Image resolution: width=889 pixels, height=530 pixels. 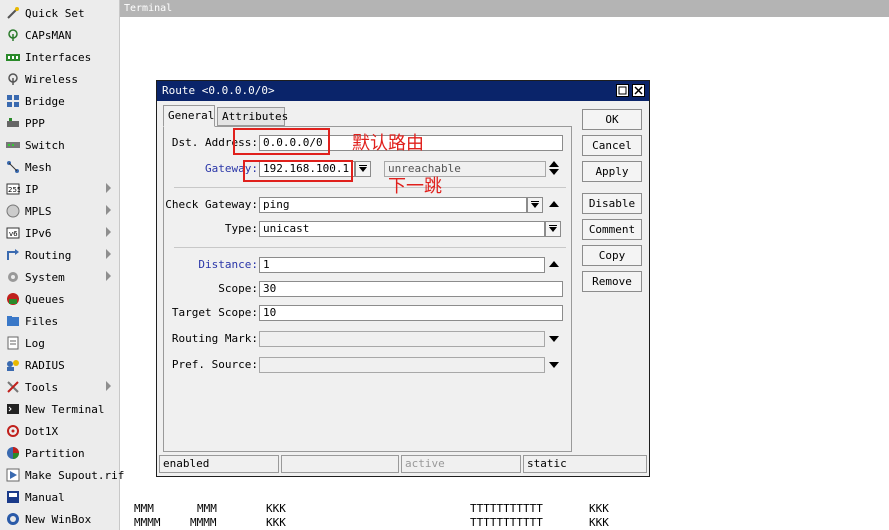 What do you see at coordinates (45, 145) in the screenshot?
I see `sidebar-item-label: Switch` at bounding box center [45, 145].